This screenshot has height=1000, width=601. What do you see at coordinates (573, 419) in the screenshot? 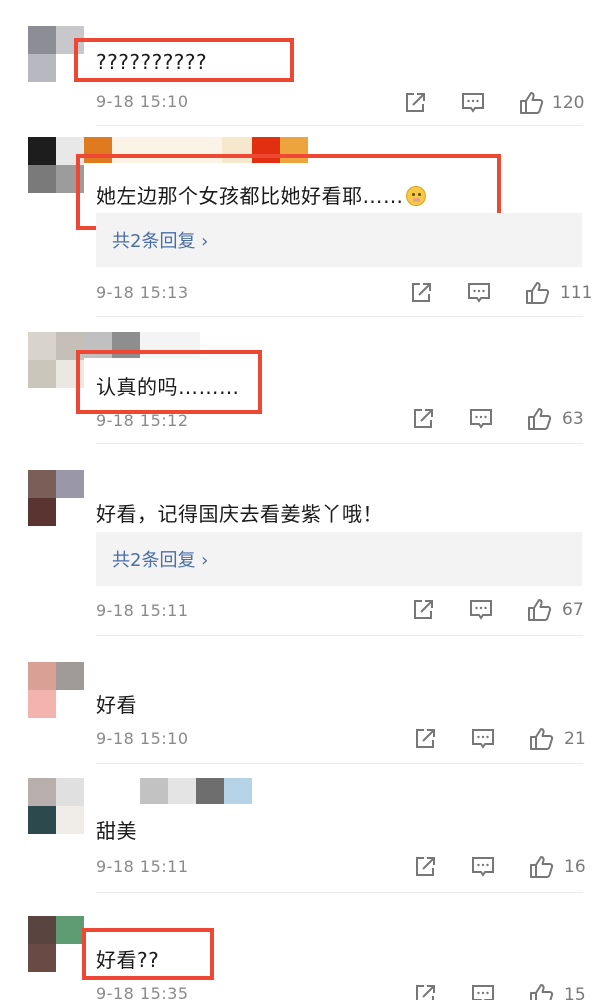
I see `like-count: 63` at bounding box center [573, 419].